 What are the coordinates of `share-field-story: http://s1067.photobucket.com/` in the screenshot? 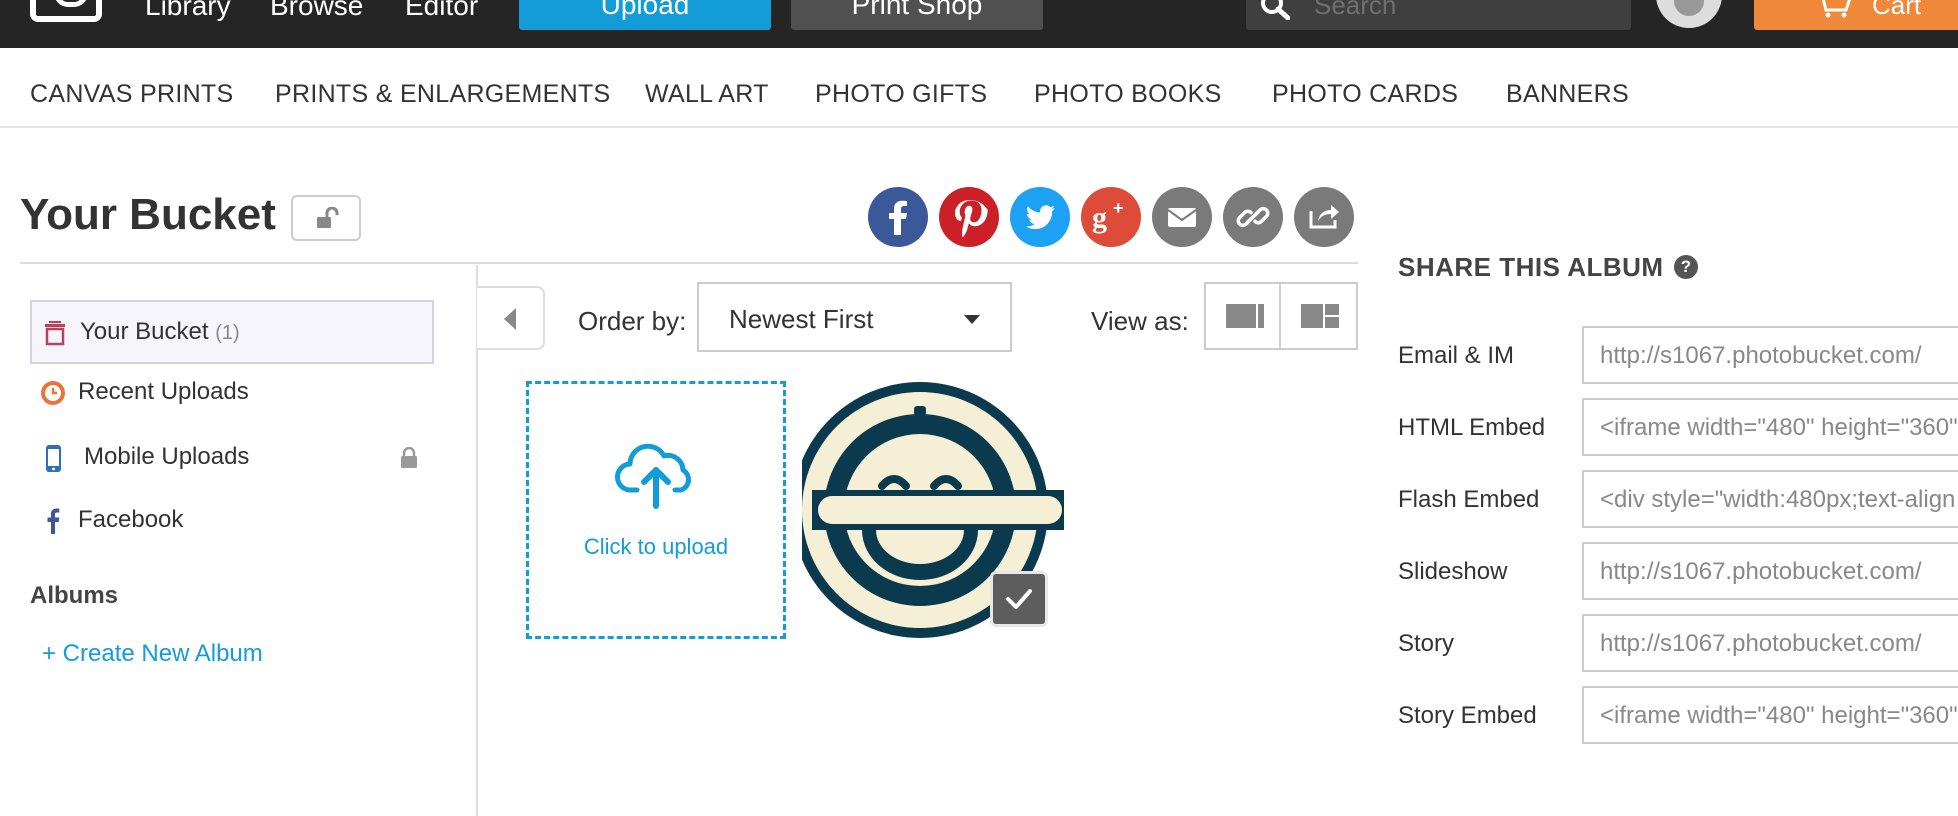 It's located at (1770, 643).